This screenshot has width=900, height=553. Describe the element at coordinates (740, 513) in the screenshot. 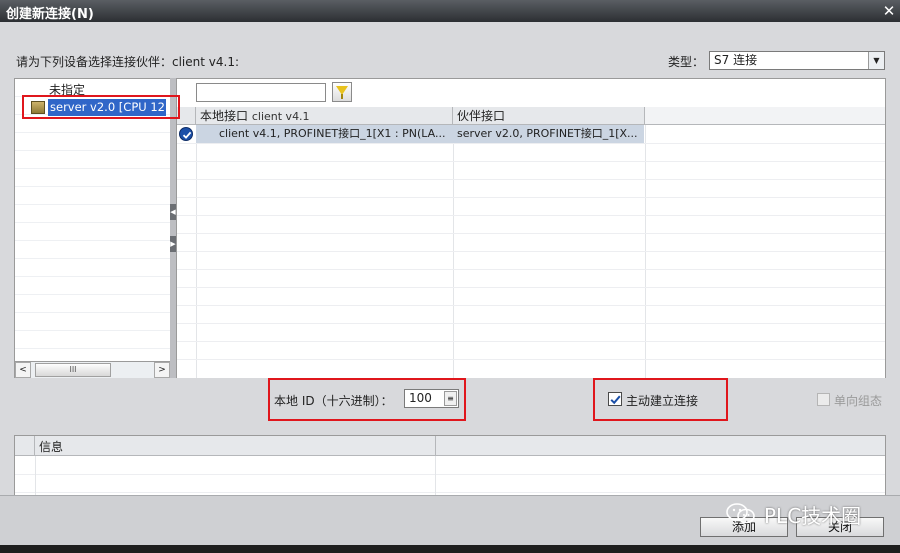

I see `wechat-icon` at that location.